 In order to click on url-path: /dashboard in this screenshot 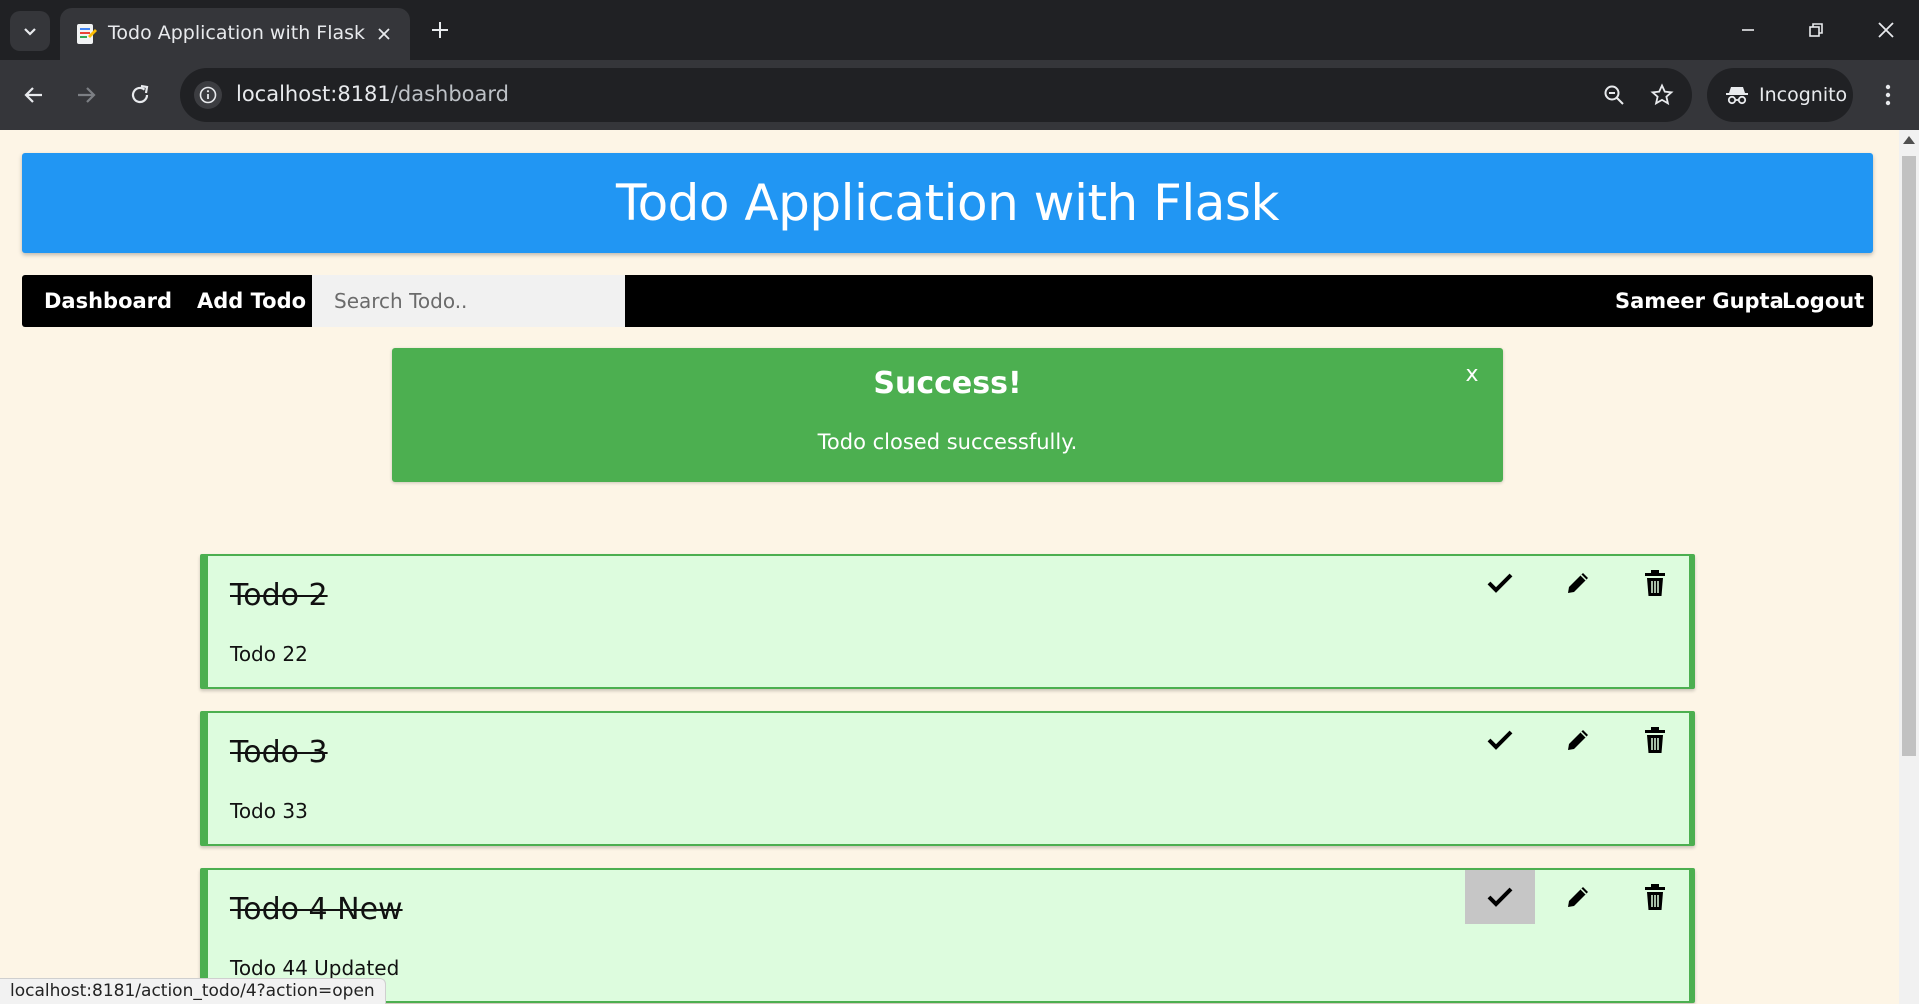, I will do `click(449, 94)`.